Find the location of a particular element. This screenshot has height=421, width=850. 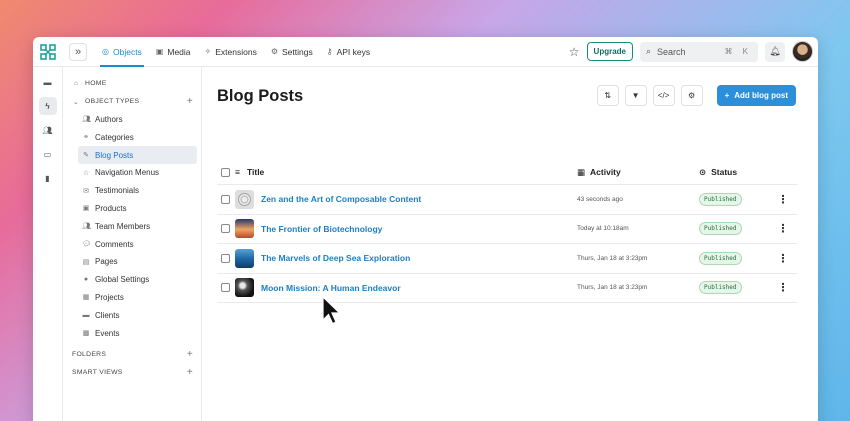

billing-rail-icon: ▭ is located at coordinates (48, 154).